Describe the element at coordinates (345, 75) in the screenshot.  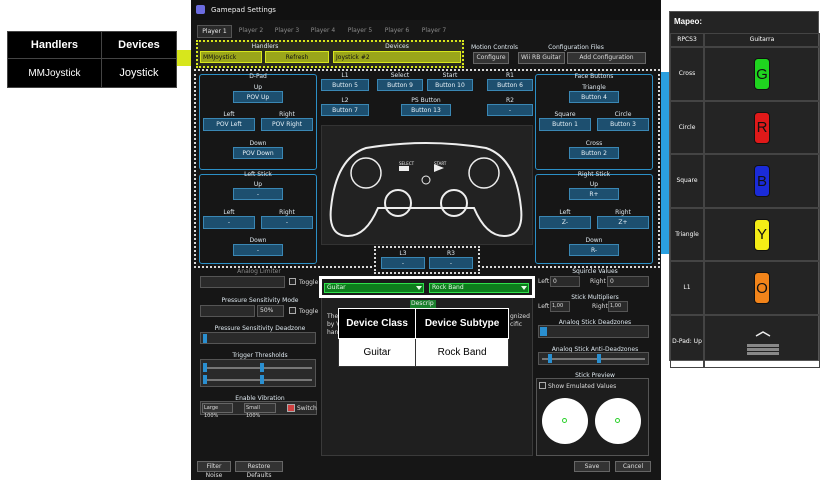
I see `l1-label: L1` at that location.